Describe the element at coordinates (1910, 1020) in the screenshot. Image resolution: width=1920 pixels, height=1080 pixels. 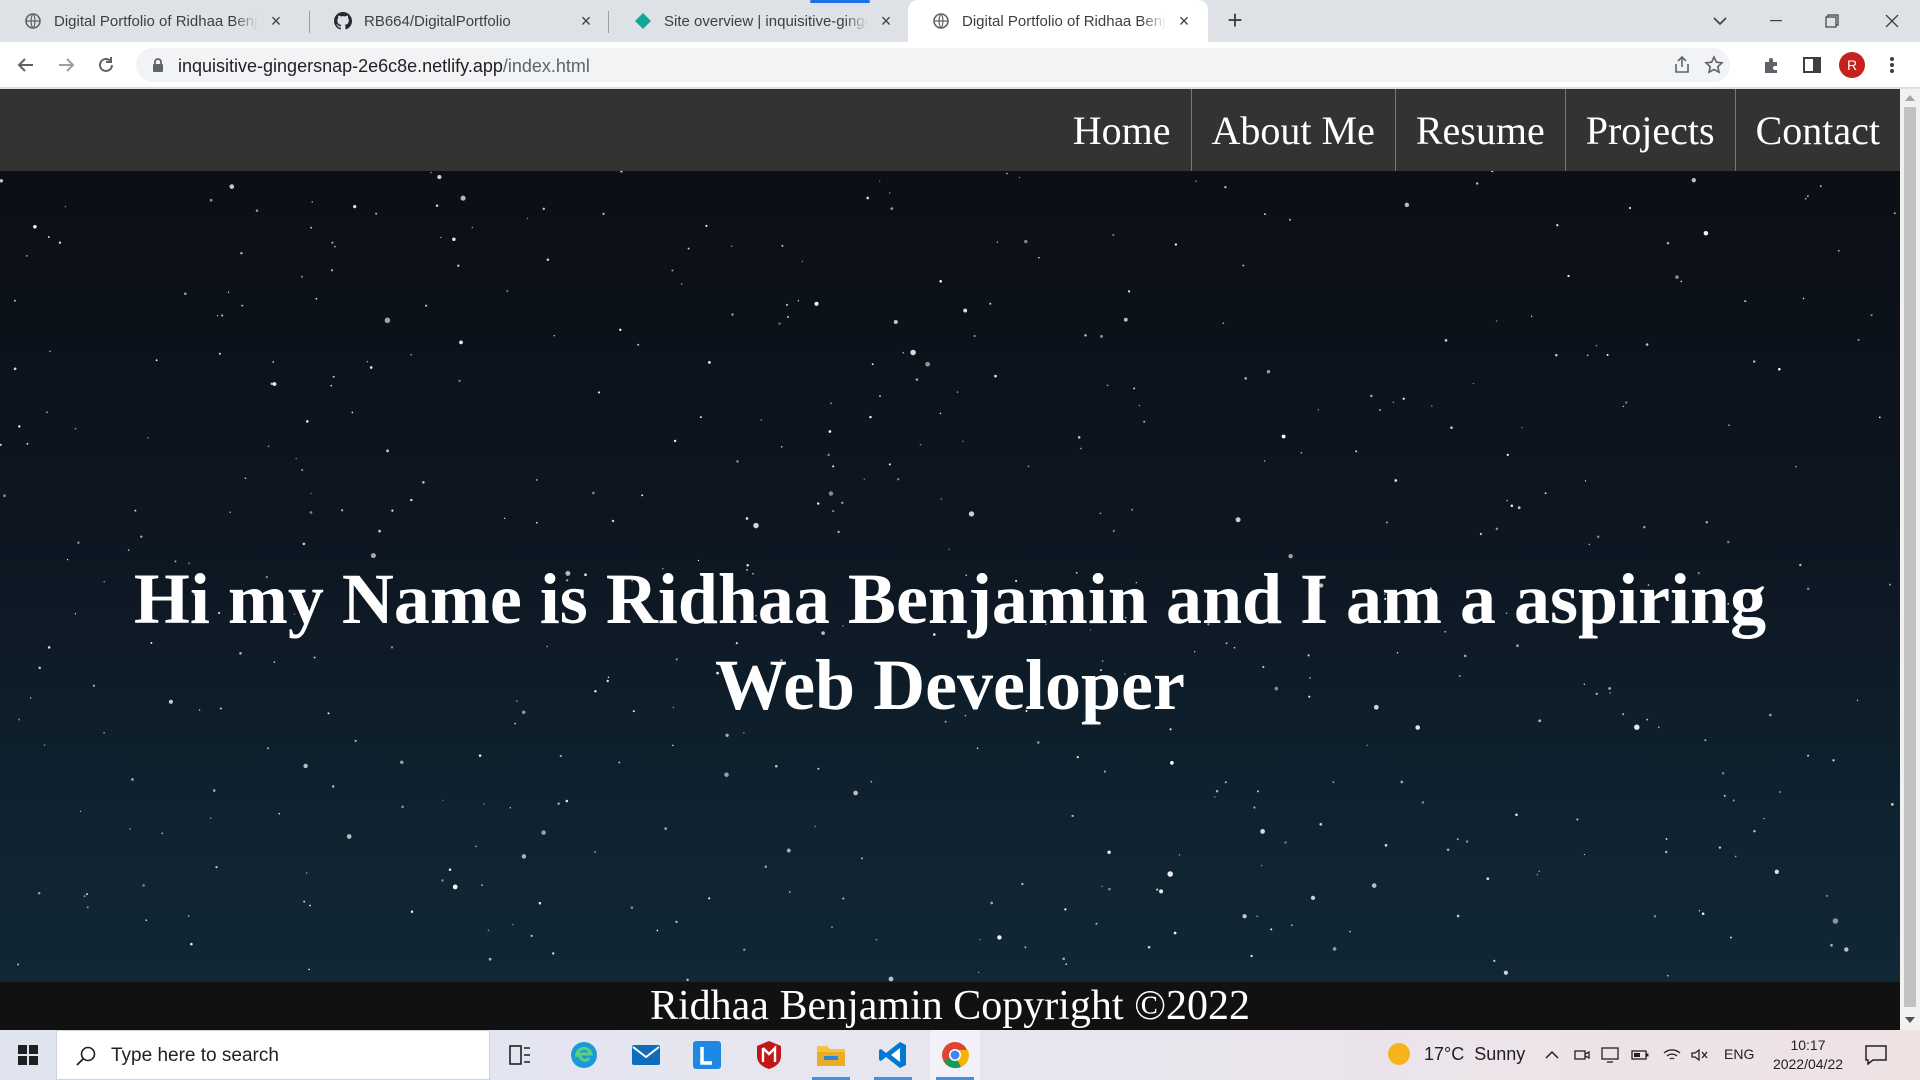
I see `scroll-down-arrow-icon` at that location.